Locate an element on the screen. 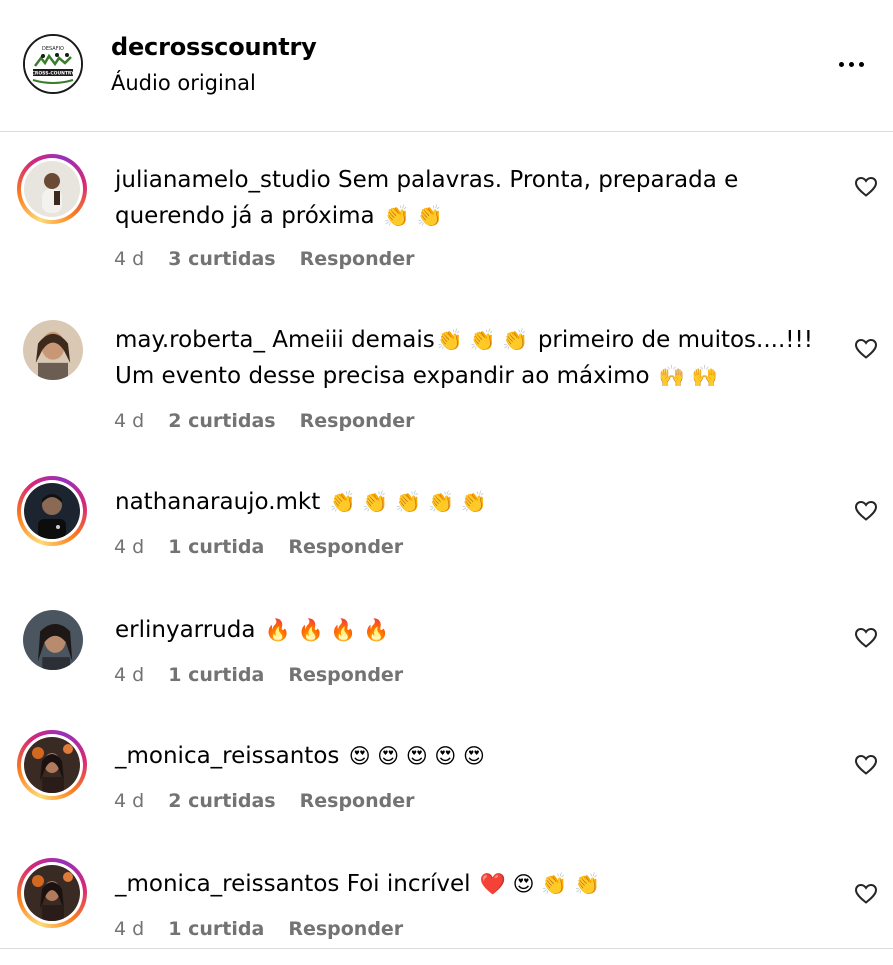 The image size is (893, 965). account-avatar: DESAFIO CROSS-COUNTRY is located at coordinates (53, 64).